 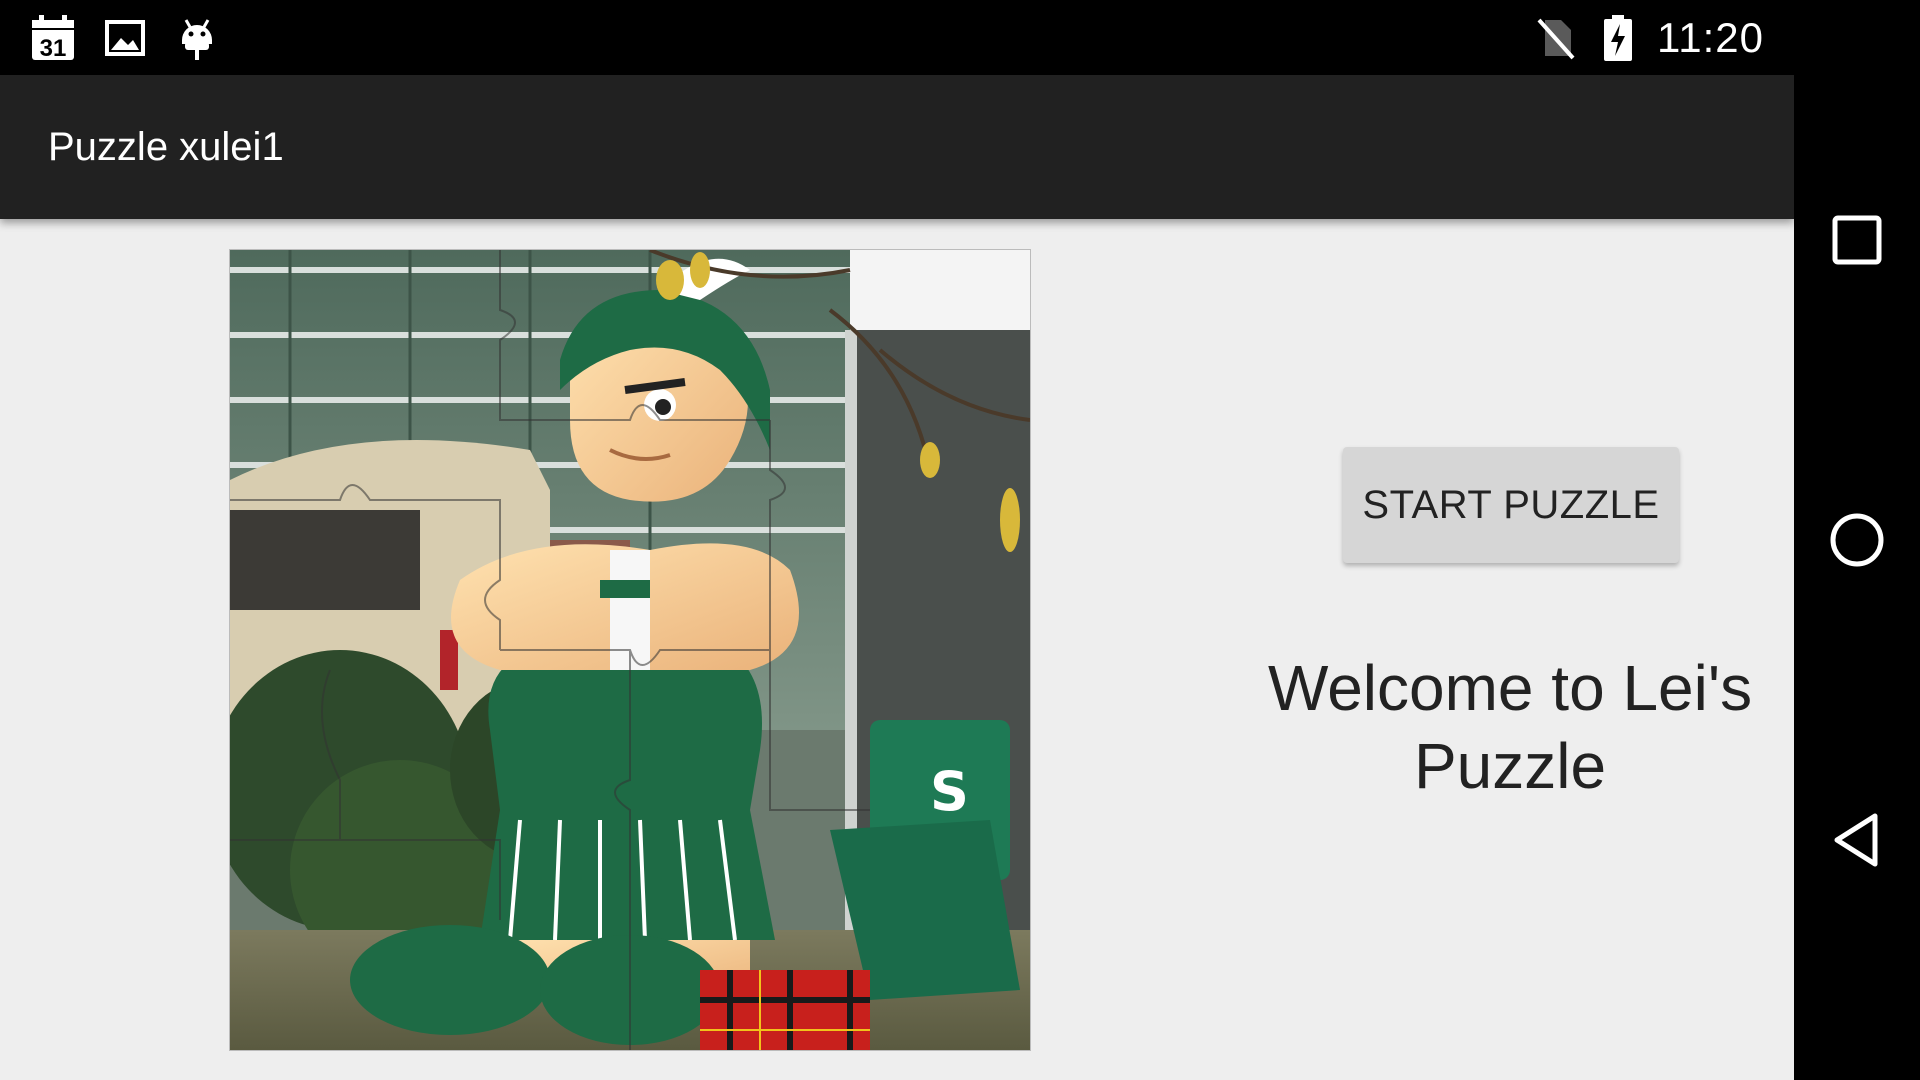 What do you see at coordinates (897, 37) in the screenshot?
I see `status-bar: 31 11:20` at bounding box center [897, 37].